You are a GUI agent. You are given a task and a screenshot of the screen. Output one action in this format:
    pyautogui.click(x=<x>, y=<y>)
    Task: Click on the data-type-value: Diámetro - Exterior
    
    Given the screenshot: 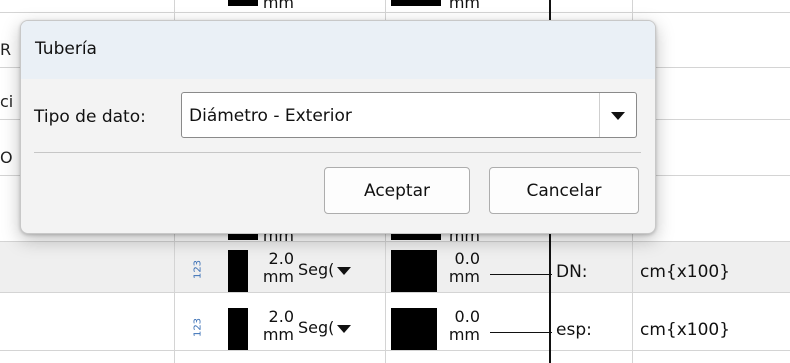 What is the action you would take?
    pyautogui.click(x=270, y=116)
    